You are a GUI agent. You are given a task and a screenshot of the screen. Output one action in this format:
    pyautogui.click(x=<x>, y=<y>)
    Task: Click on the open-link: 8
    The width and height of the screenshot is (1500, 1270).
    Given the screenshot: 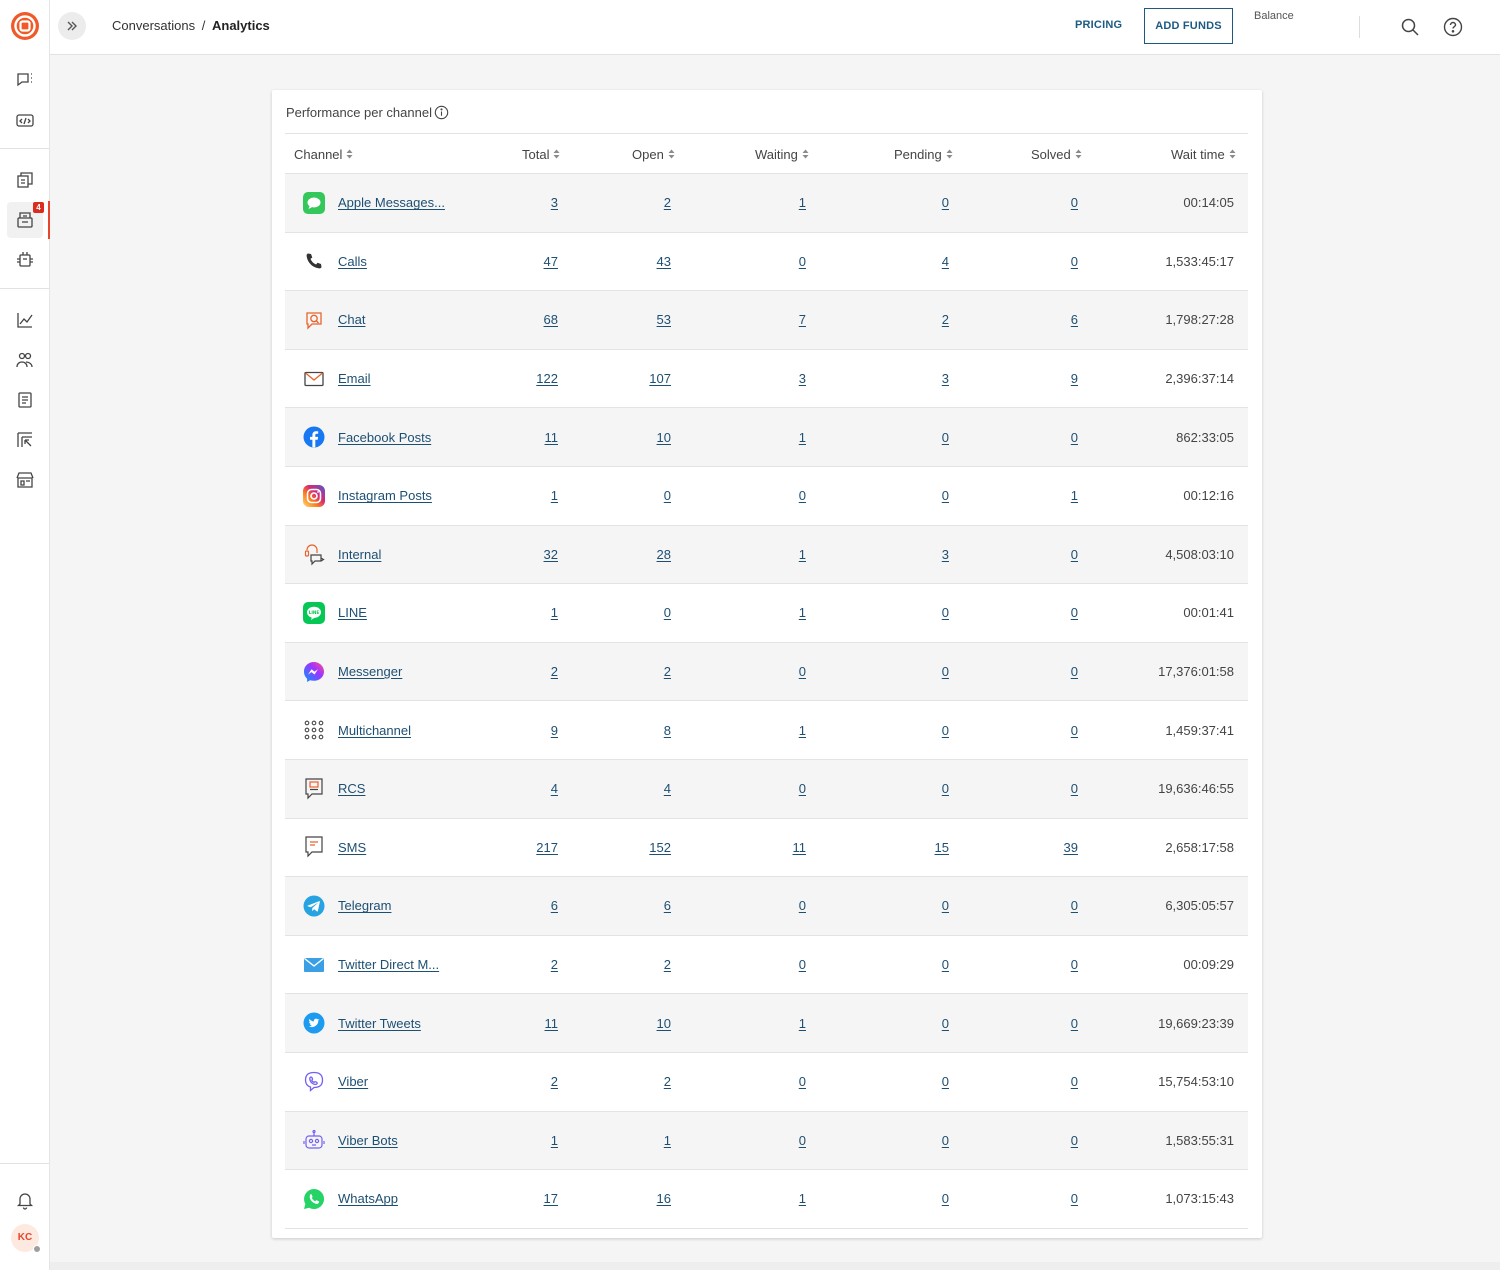 What is the action you would take?
    pyautogui.click(x=667, y=730)
    